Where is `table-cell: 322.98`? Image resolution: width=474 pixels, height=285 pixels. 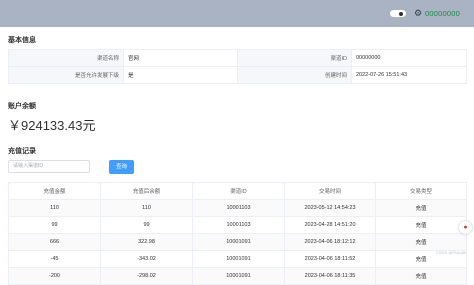
table-cell: 322.98 is located at coordinates (146, 242).